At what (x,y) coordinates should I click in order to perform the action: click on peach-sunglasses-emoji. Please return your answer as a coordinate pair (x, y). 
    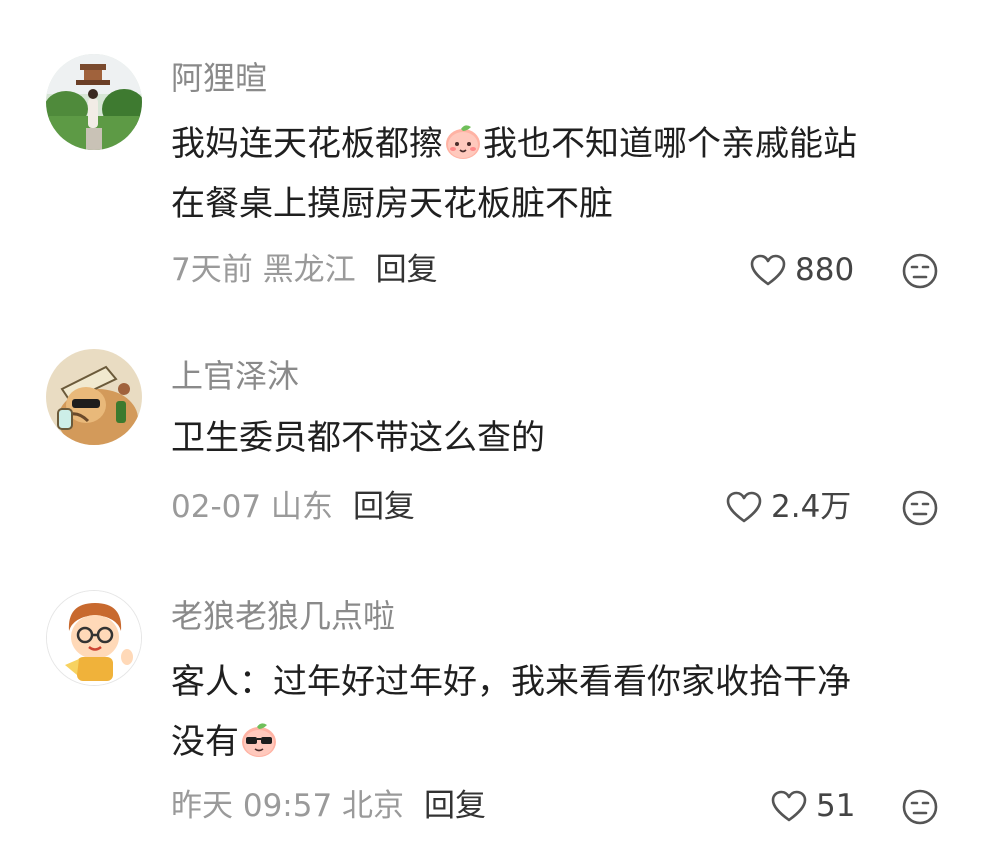
    Looking at the image, I should click on (259, 738).